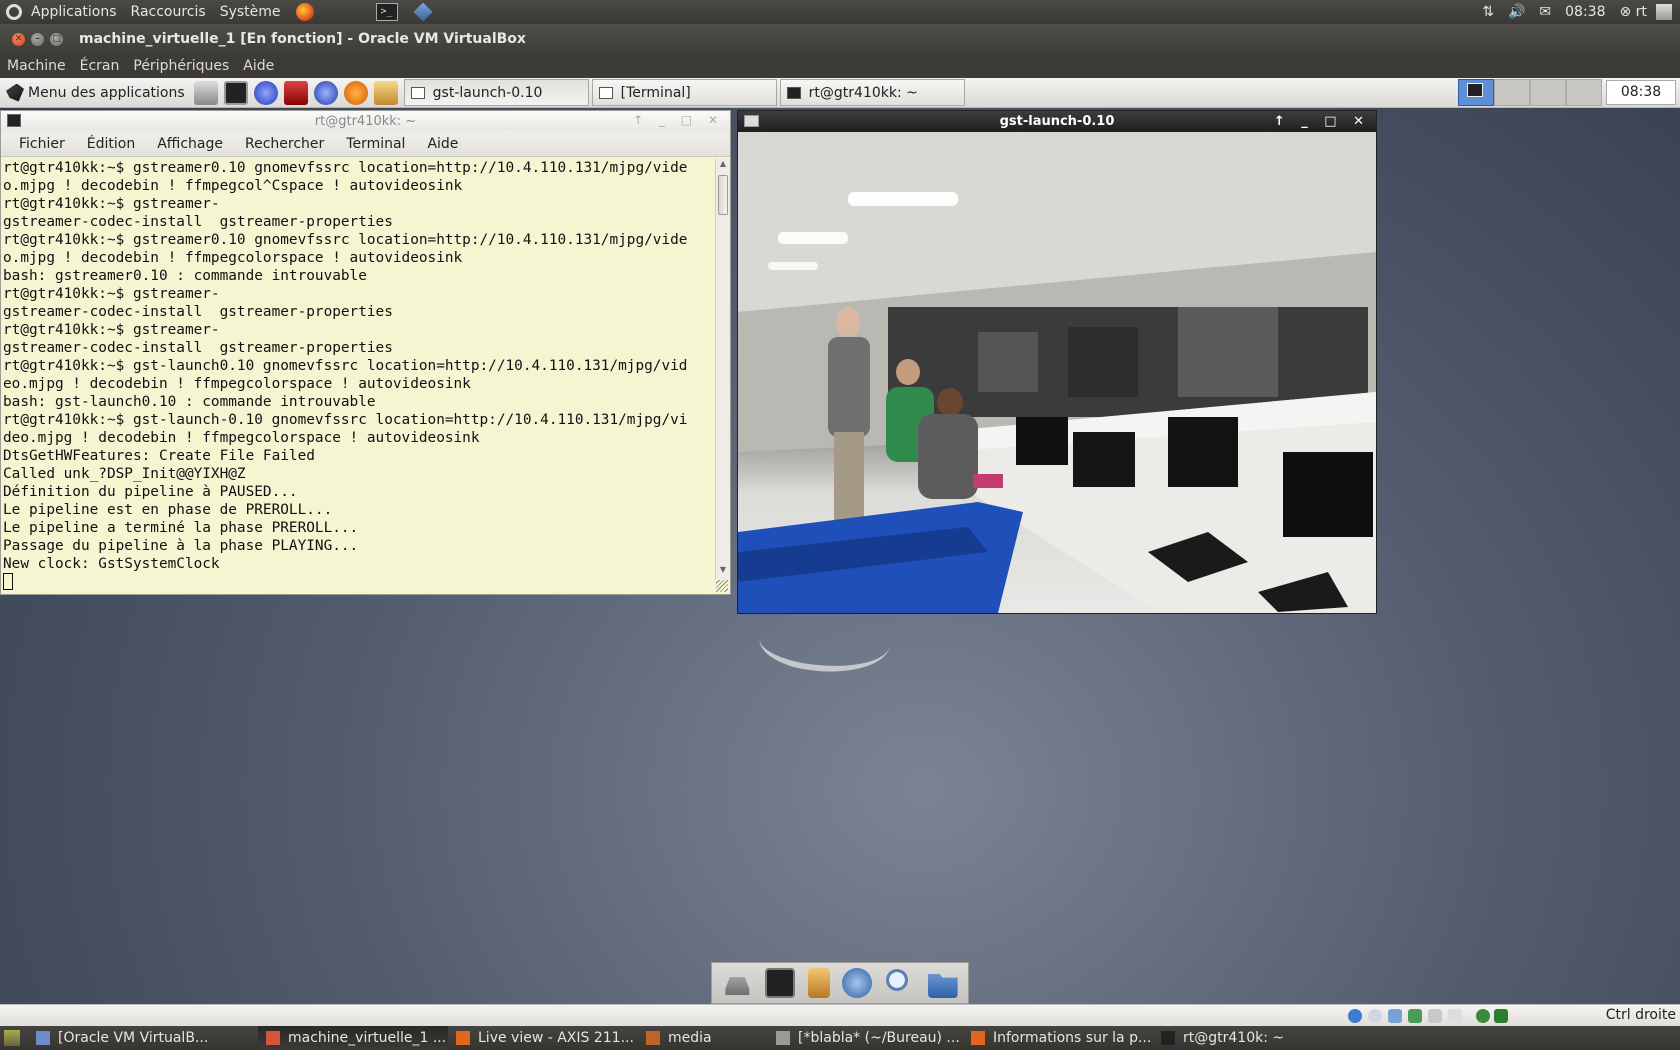 The width and height of the screenshot is (1680, 1050). Describe the element at coordinates (783, 1038) in the screenshot. I see `text-editor-icon` at that location.